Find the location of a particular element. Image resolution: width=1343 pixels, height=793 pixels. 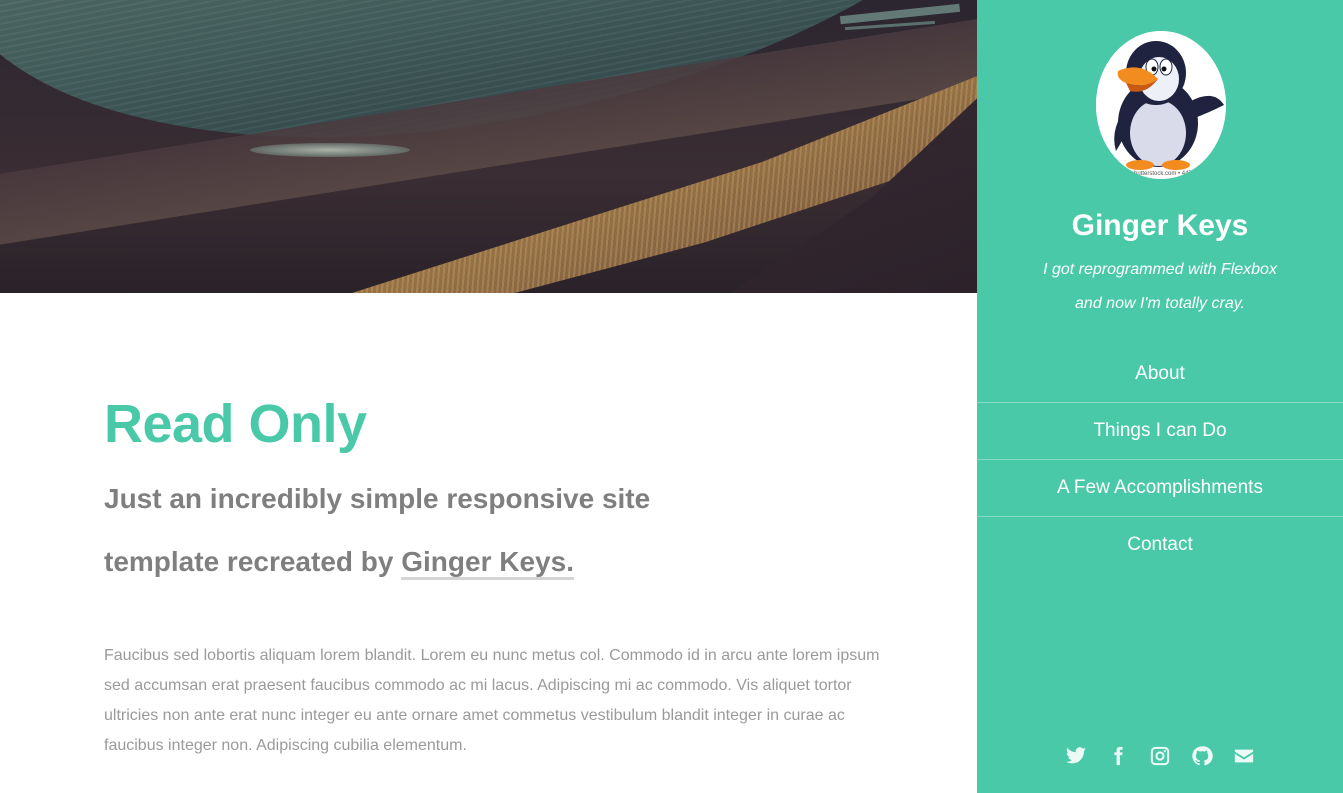

nav-item-things-i-can-do: Things I can Do is located at coordinates (1160, 430).